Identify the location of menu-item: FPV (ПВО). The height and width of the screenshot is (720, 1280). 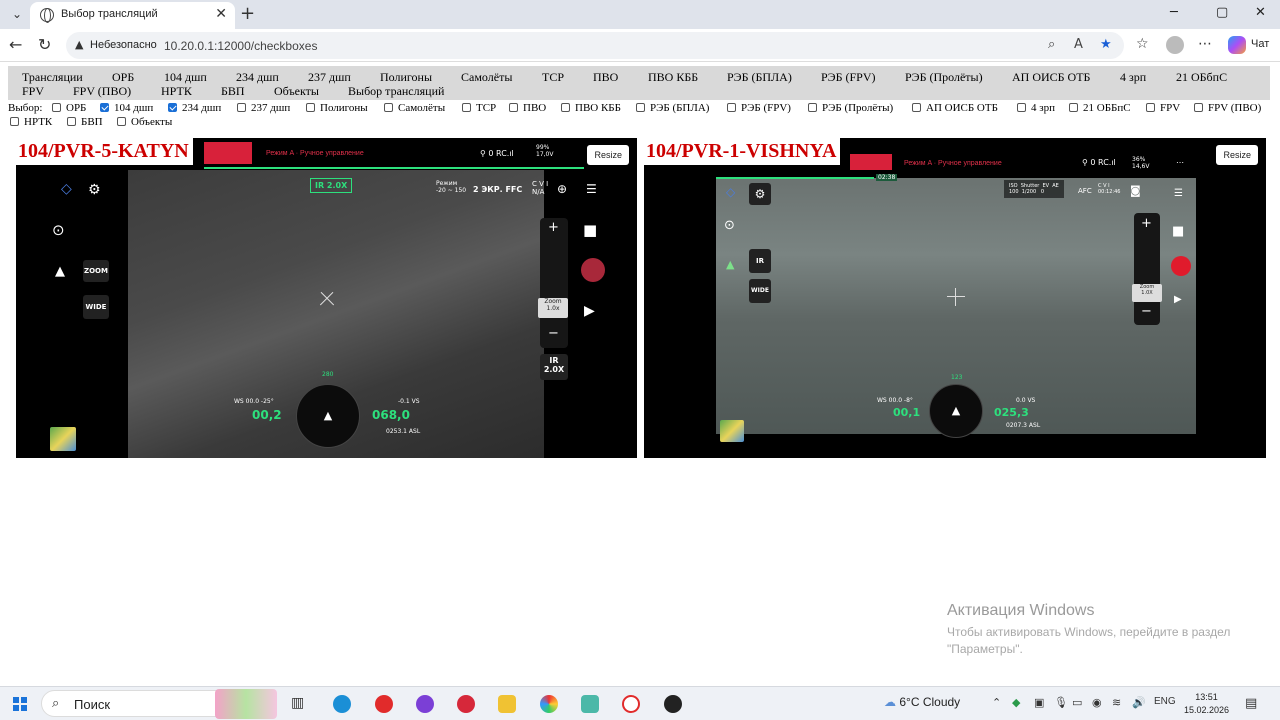
(102, 91).